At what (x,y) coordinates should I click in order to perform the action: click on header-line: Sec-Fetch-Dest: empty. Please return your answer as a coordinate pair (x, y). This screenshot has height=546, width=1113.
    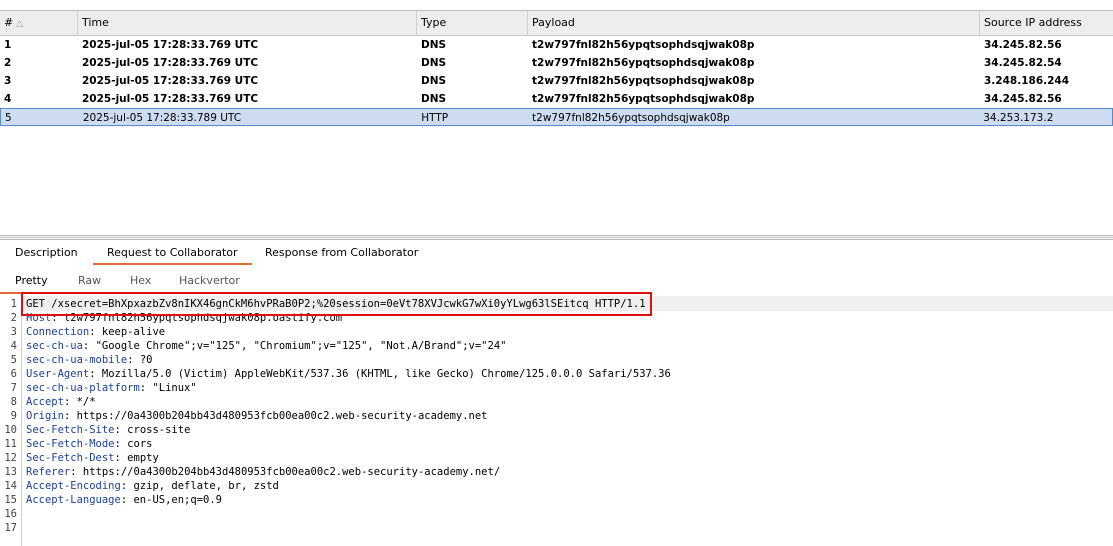
    Looking at the image, I should click on (92, 458).